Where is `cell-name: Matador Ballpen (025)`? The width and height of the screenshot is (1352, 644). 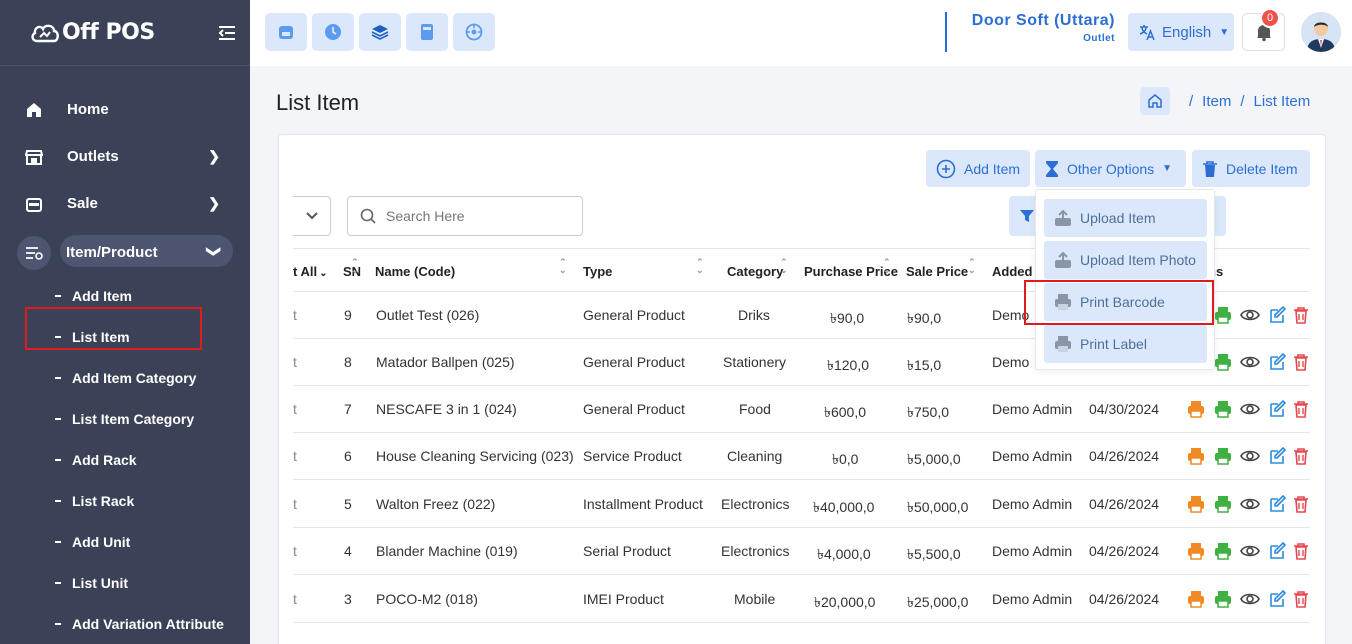
cell-name: Matador Ballpen (025) is located at coordinates (445, 362).